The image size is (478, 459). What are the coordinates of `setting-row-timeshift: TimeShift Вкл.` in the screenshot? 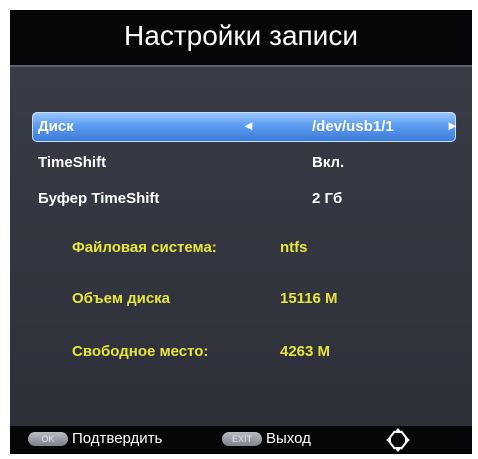 It's located at (244, 163).